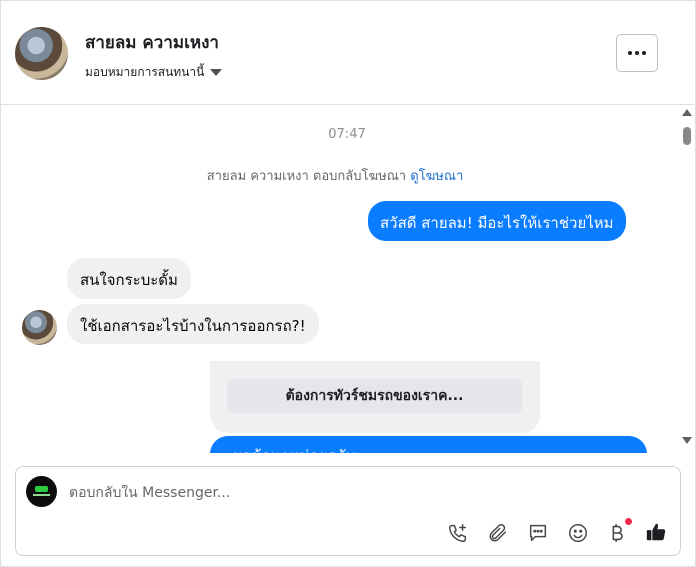  Describe the element at coordinates (216, 72) in the screenshot. I see `caret-down-icon` at that location.